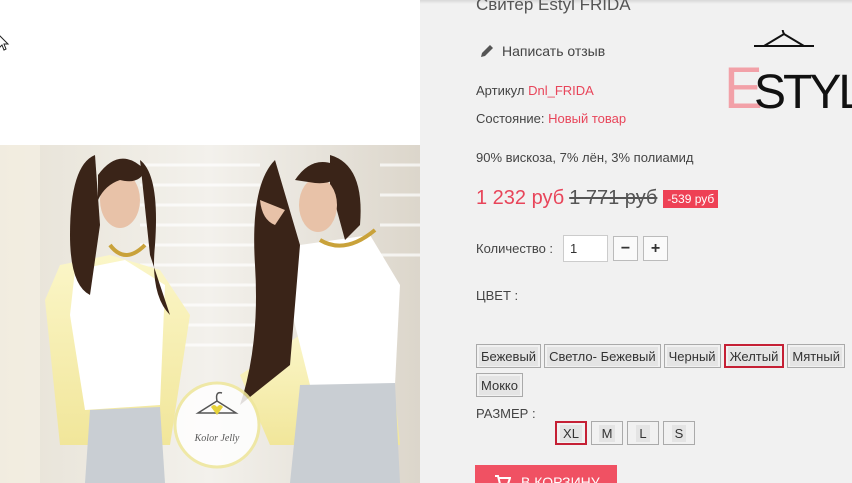  Describe the element at coordinates (497, 295) in the screenshot. I see `color-label: ЦВЕТ :` at that location.